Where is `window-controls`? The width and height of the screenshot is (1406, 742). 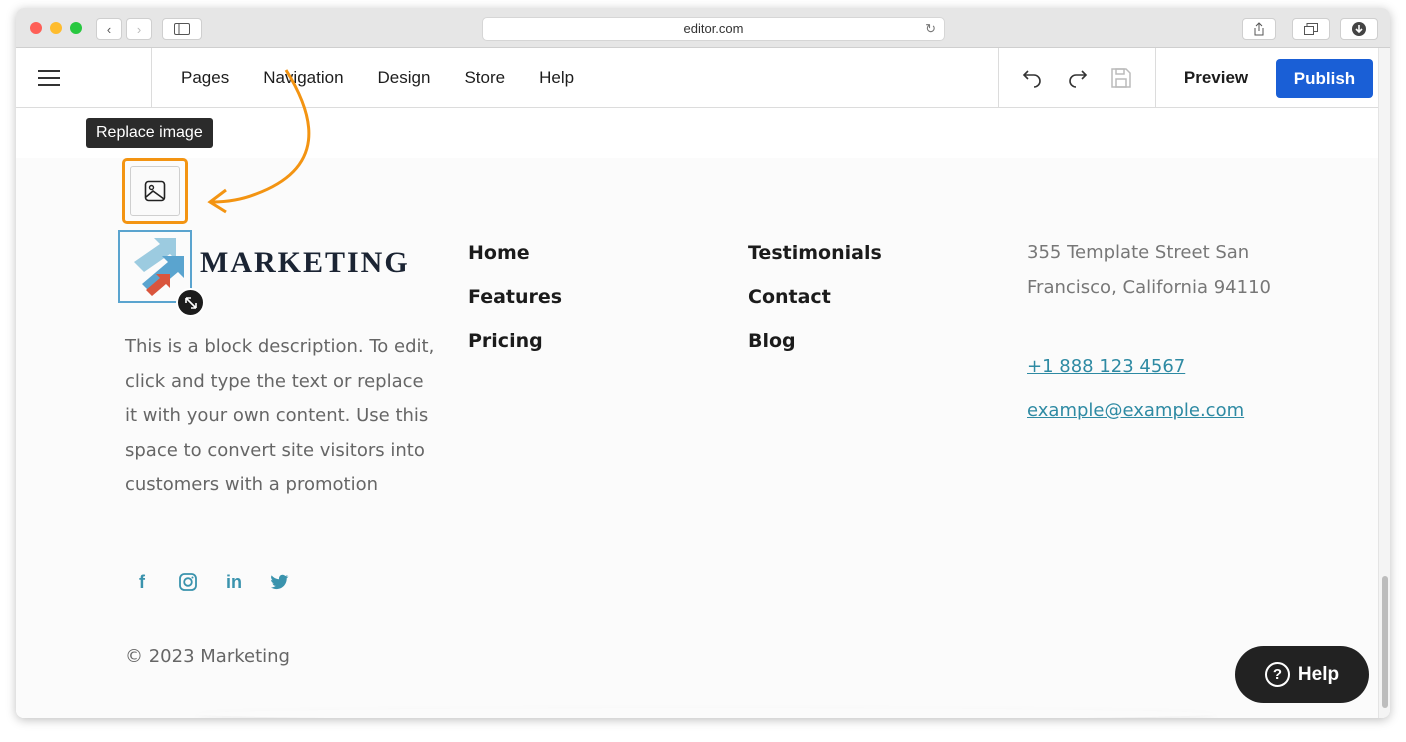 window-controls is located at coordinates (56, 28).